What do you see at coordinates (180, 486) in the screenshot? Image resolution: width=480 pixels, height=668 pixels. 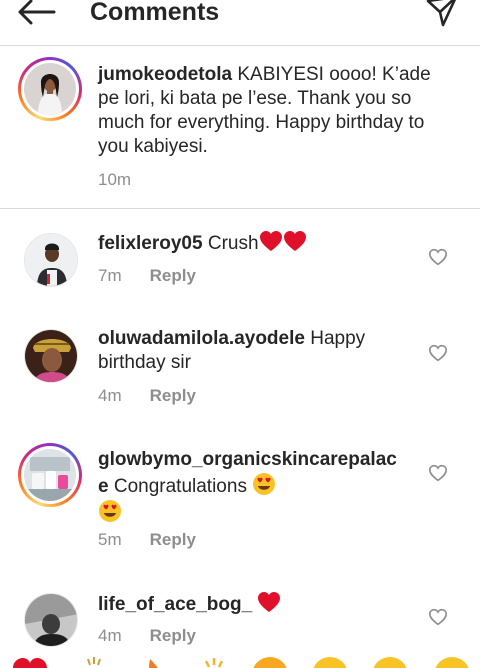 I see `comment-text: Congratulations` at bounding box center [180, 486].